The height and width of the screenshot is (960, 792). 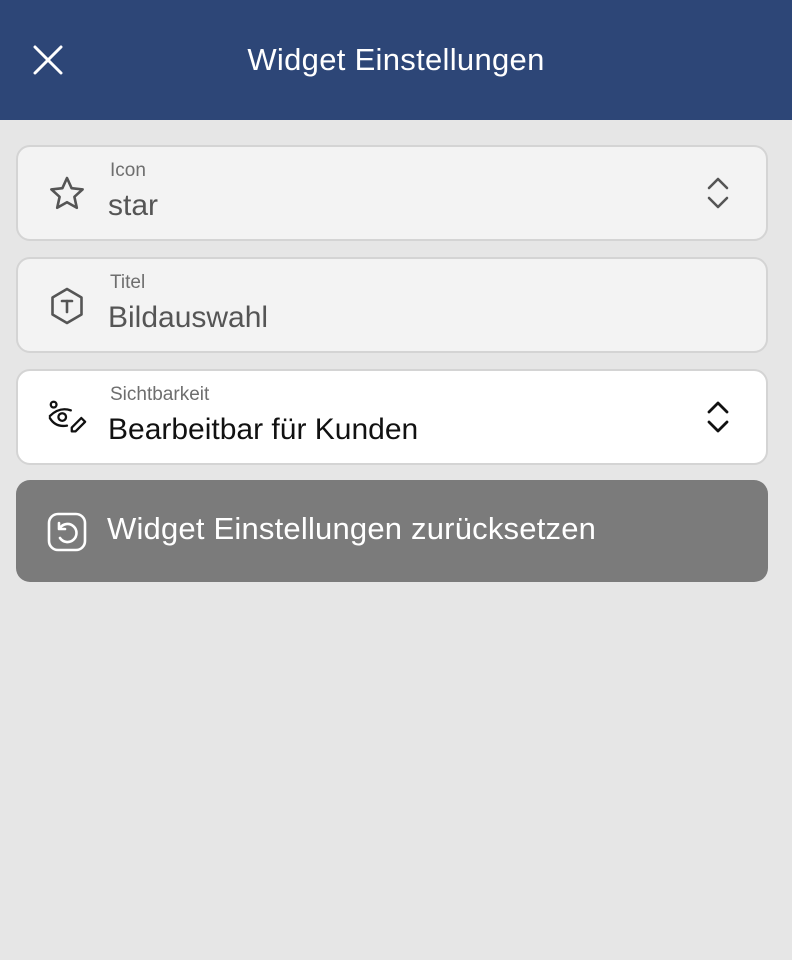 I want to click on close-icon, so click(x=48, y=60).